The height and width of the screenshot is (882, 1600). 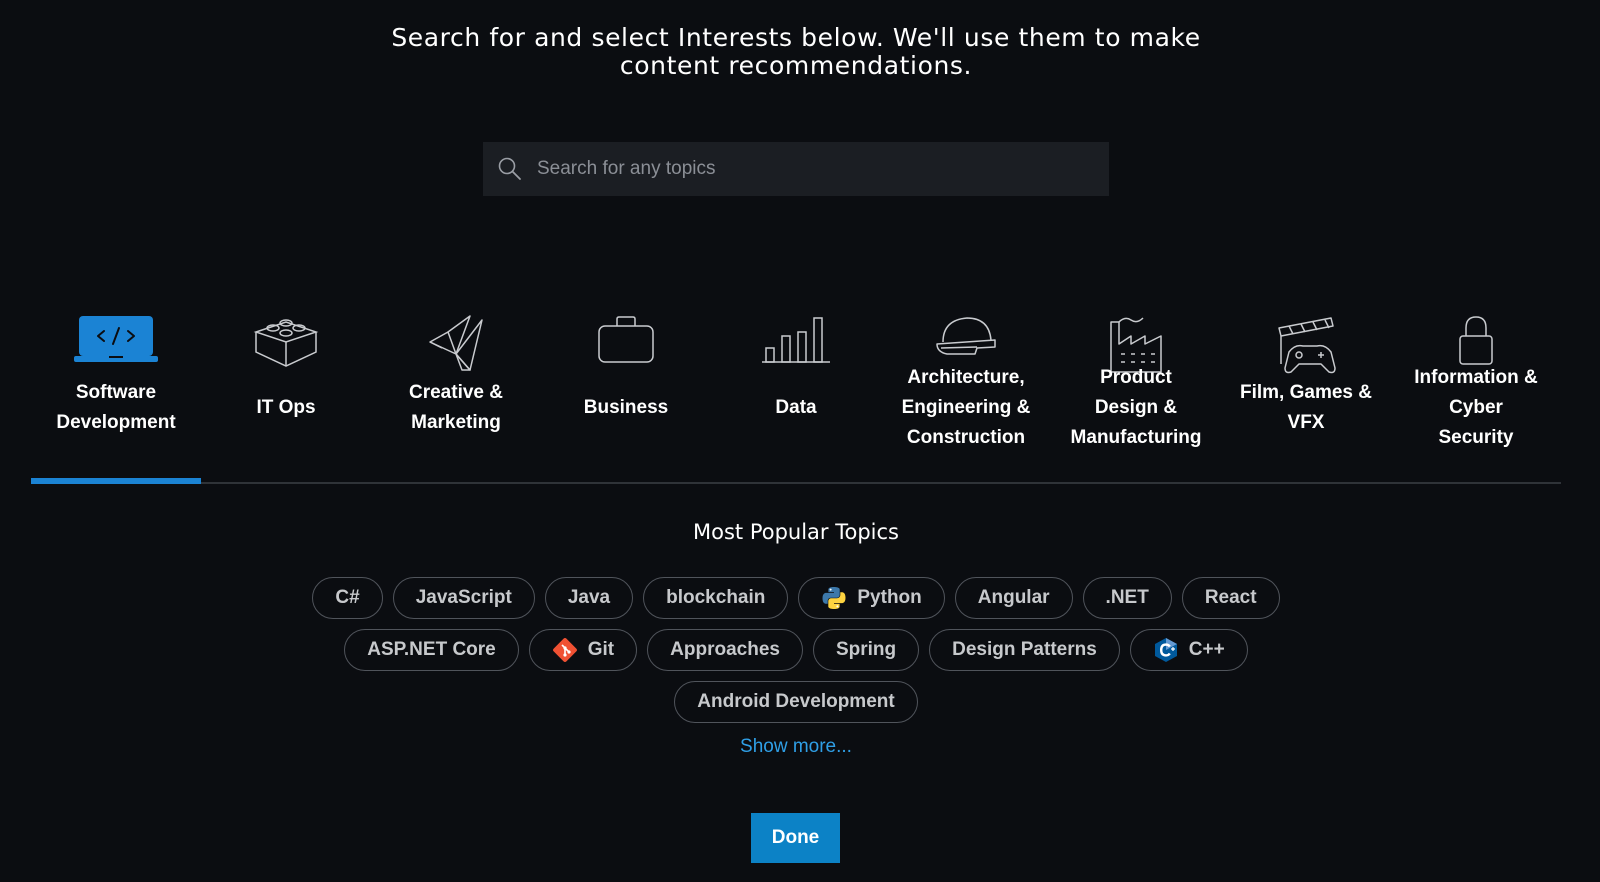 I want to click on category-label-line: Engineering &, so click(x=966, y=407).